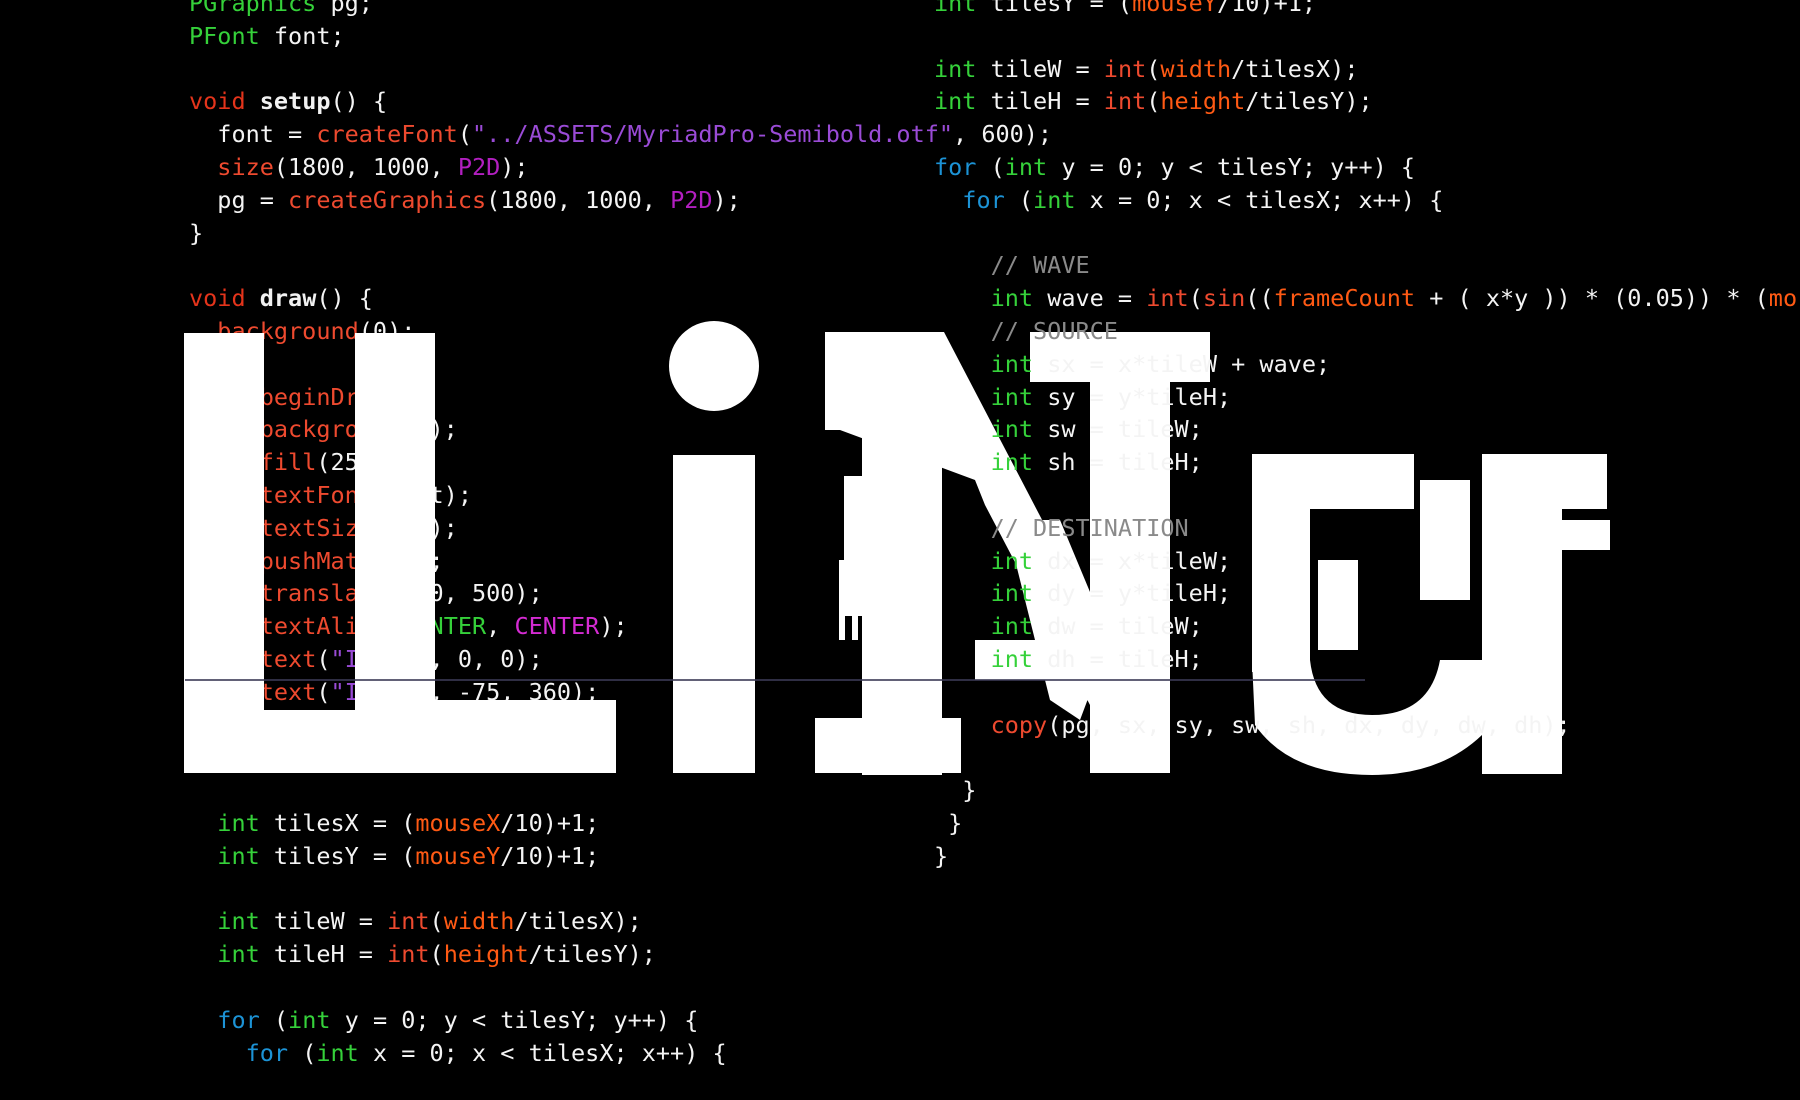  I want to click on code-token: copy, so click(1019, 724).